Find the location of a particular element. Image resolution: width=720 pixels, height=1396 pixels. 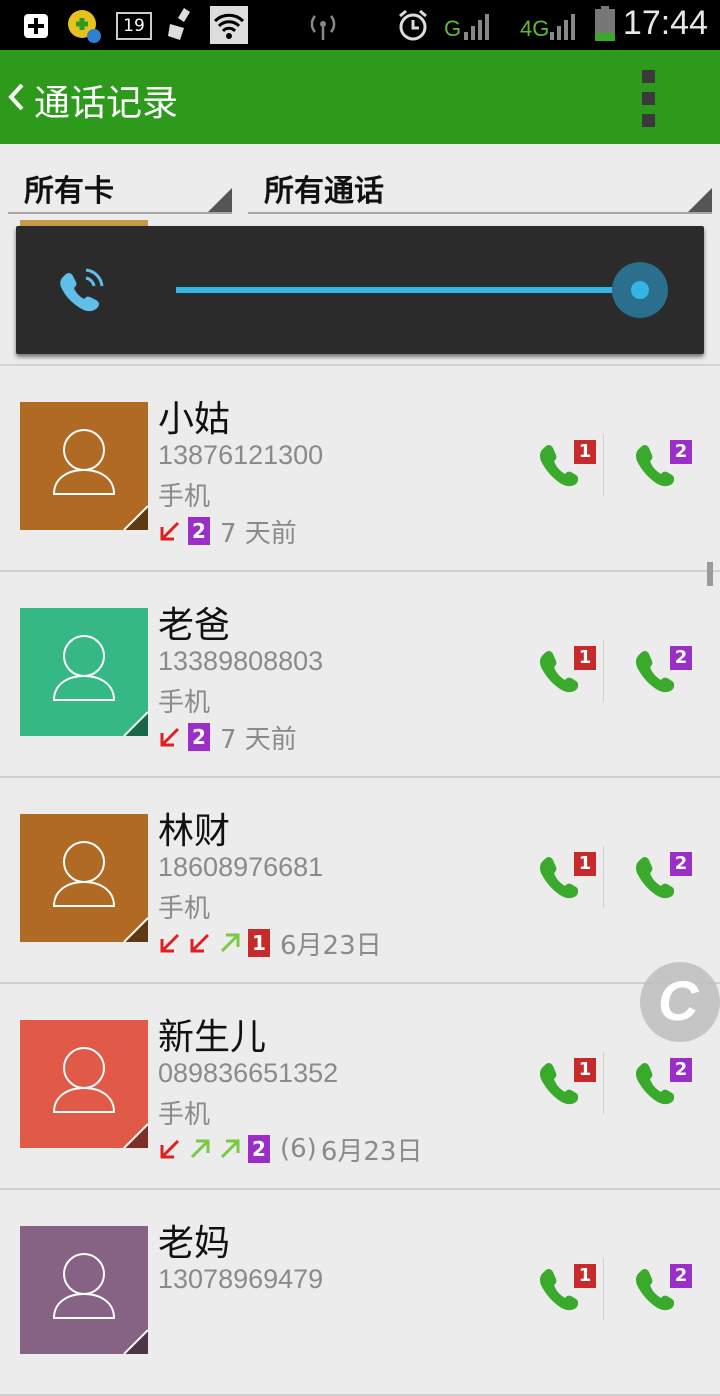

contact-name: 新生儿 is located at coordinates (212, 1037).